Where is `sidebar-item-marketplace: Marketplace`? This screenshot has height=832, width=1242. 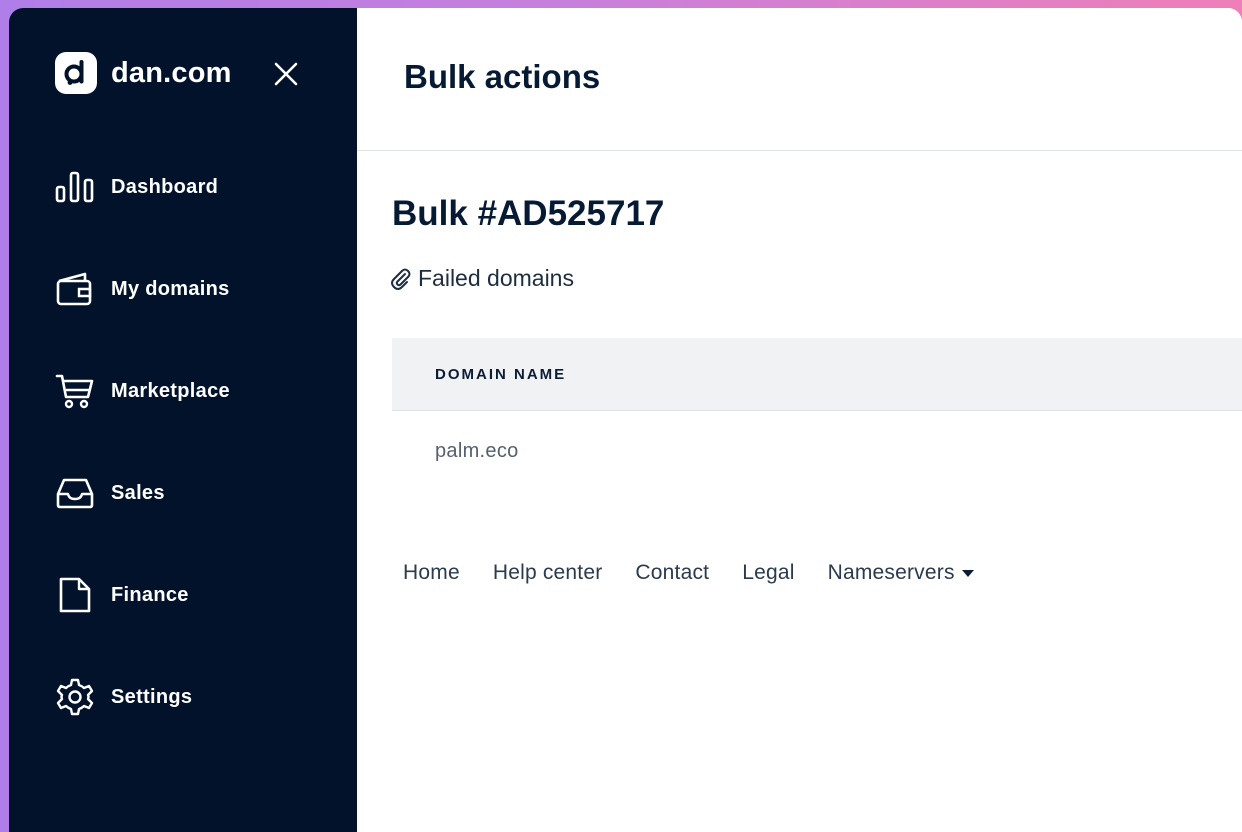 sidebar-item-marketplace: Marketplace is located at coordinates (185, 391).